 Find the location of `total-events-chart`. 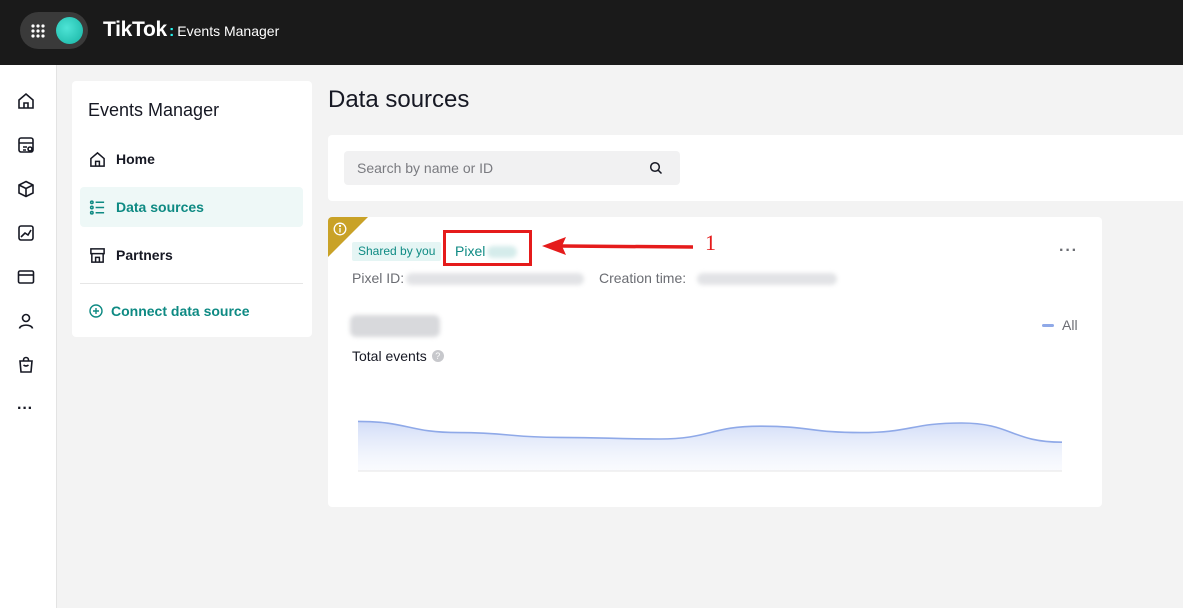

total-events-chart is located at coordinates (710, 446).